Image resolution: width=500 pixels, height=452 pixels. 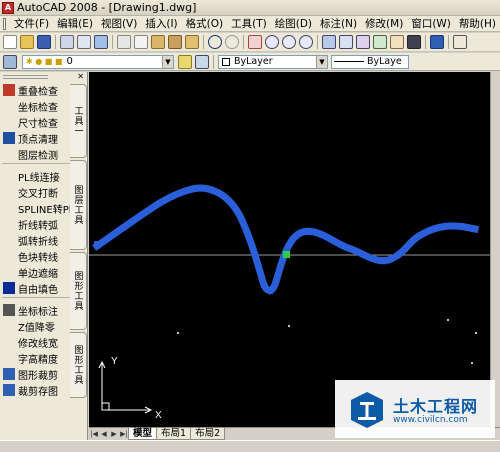 I want to click on tool-label: 图形裁剪, so click(x=38, y=376).